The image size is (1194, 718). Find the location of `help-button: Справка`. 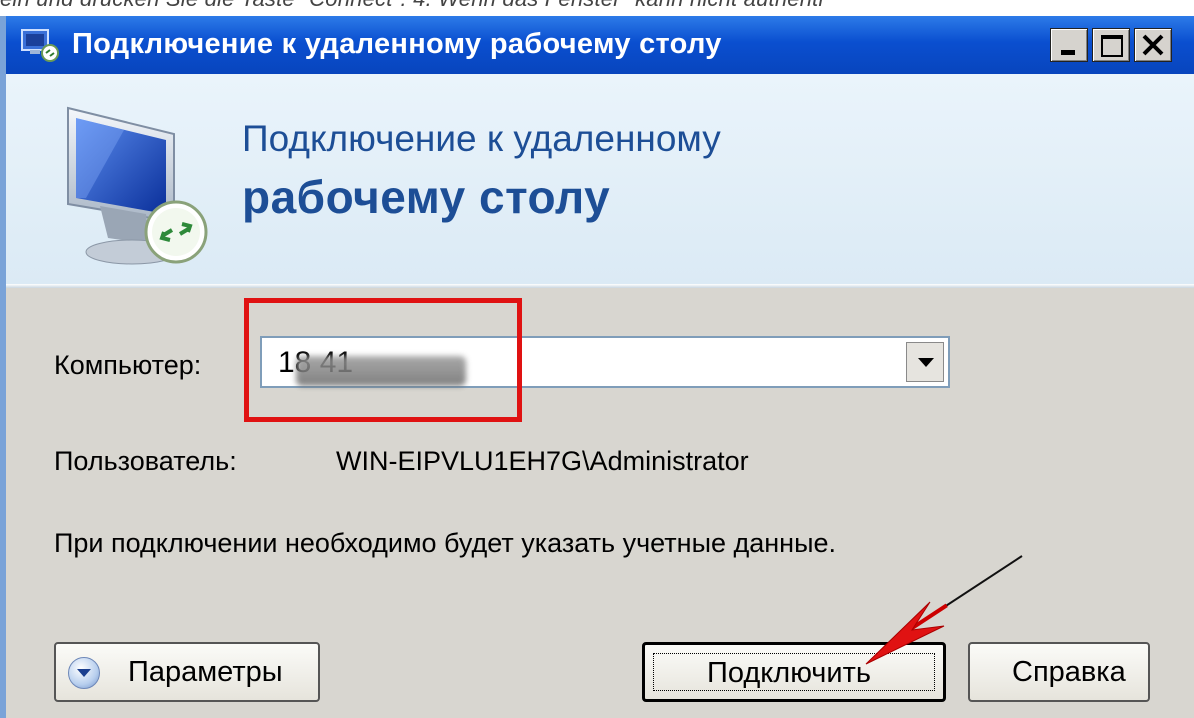

help-button: Справка is located at coordinates (1059, 672).